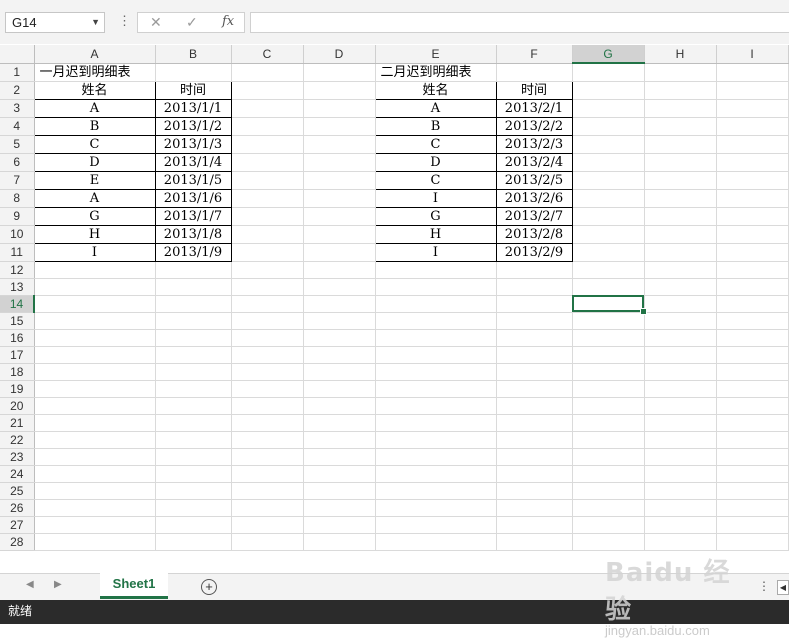 The width and height of the screenshot is (789, 638). Describe the element at coordinates (94, 162) in the screenshot. I see `table1-name-cell: D` at that location.